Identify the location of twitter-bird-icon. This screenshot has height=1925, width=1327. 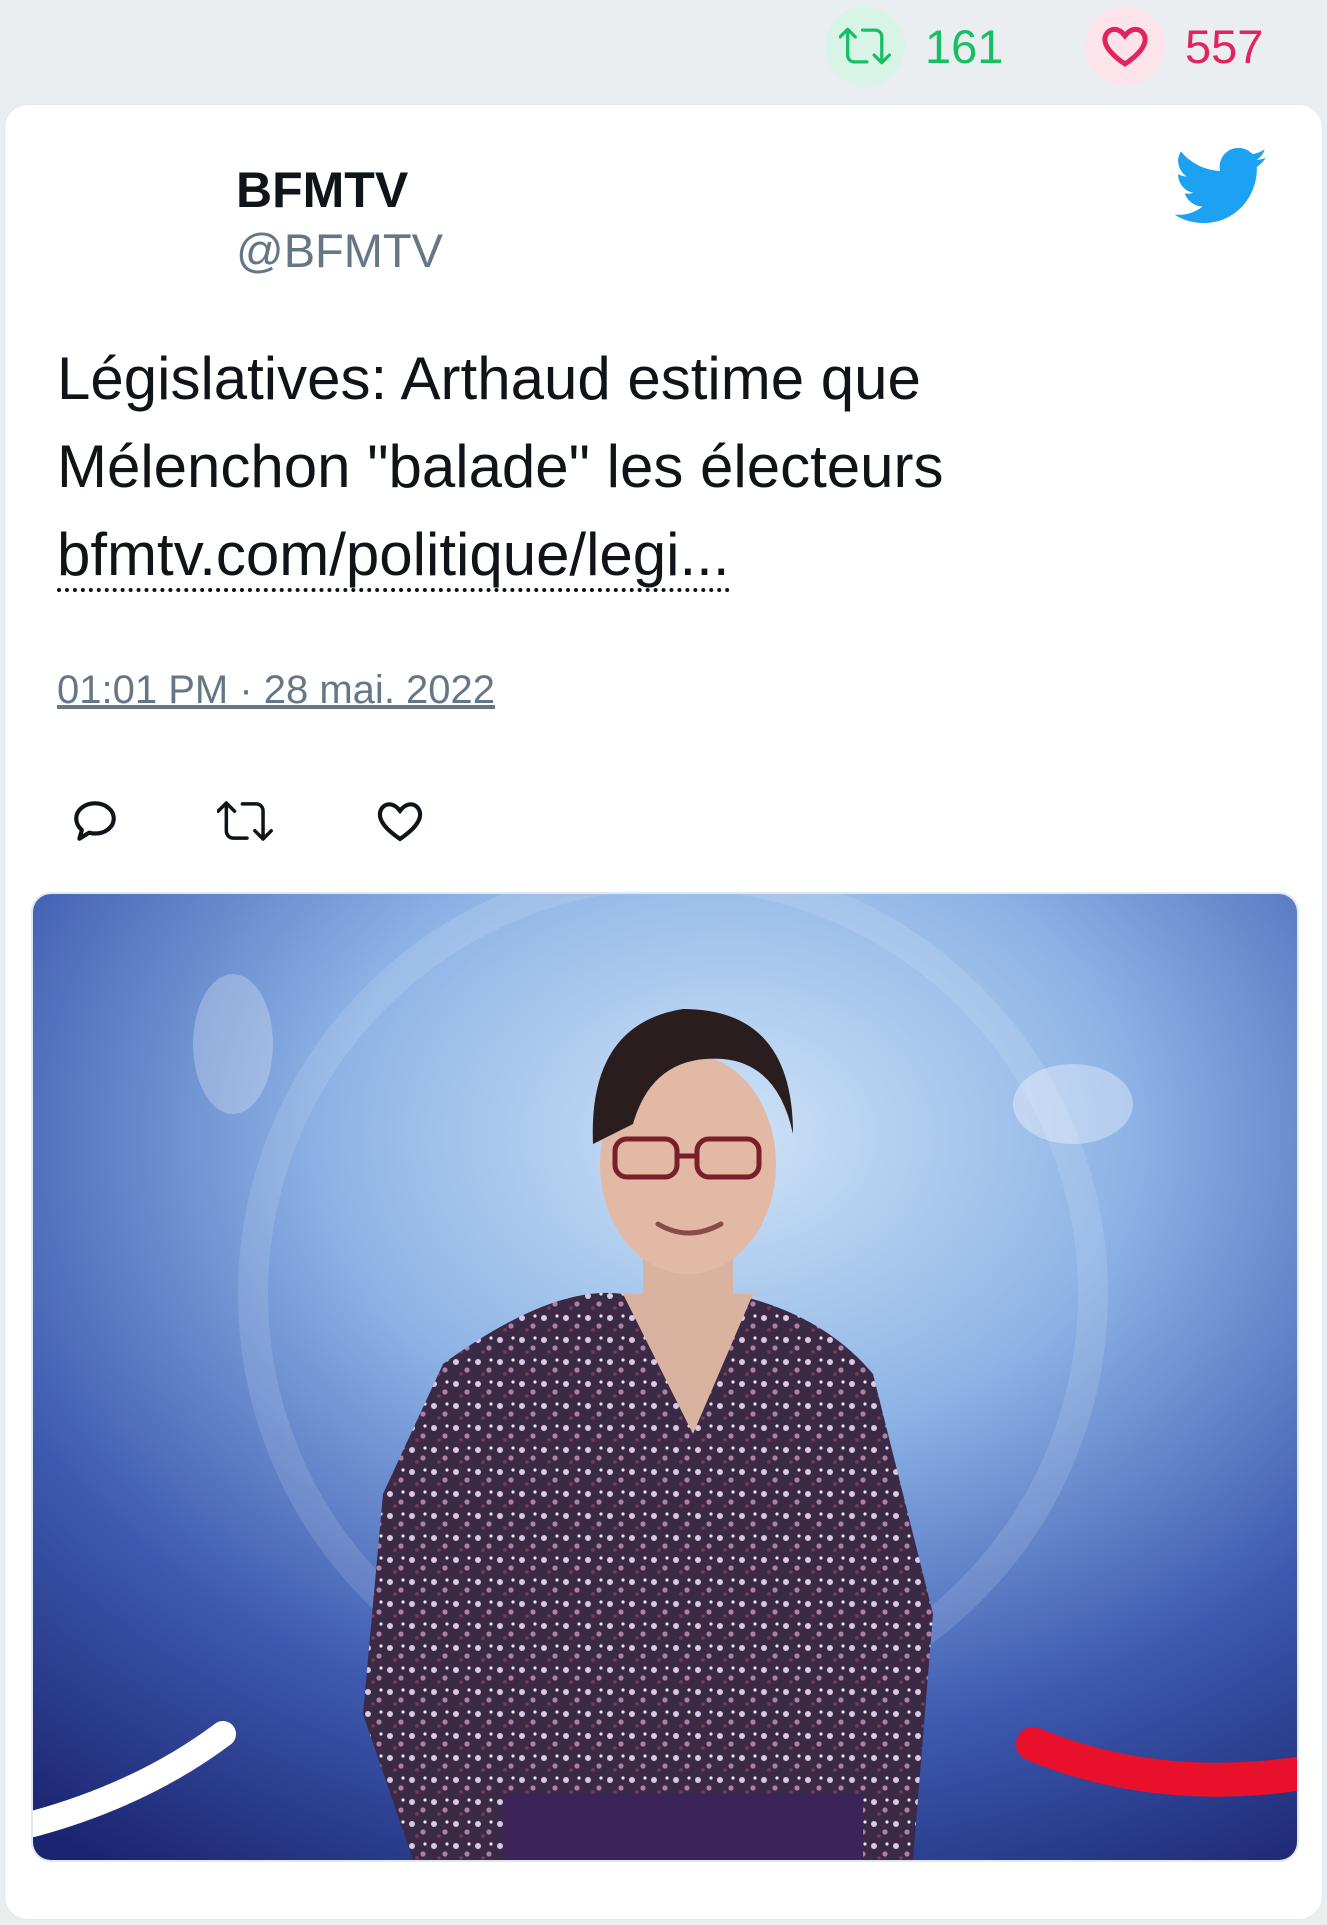
(1221, 187).